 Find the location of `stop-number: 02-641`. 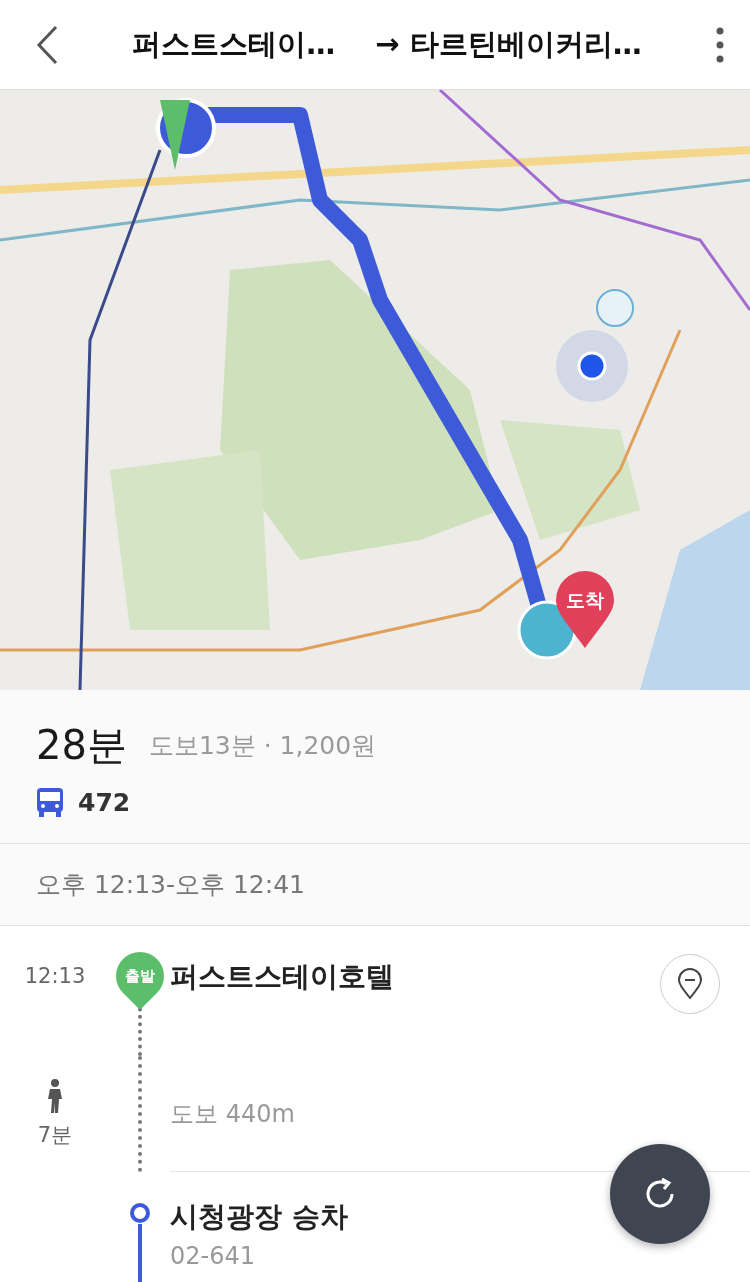

stop-number: 02-641 is located at coordinates (213, 1256).